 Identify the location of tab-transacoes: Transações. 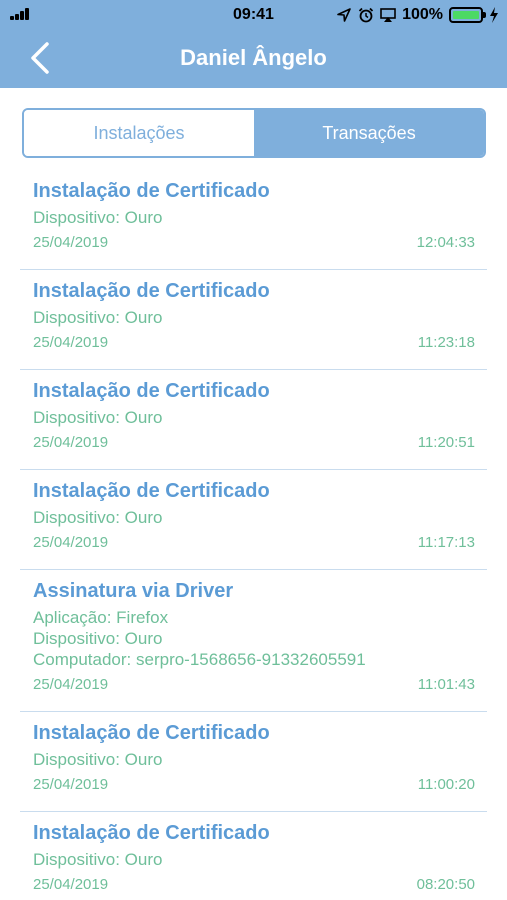
(369, 133).